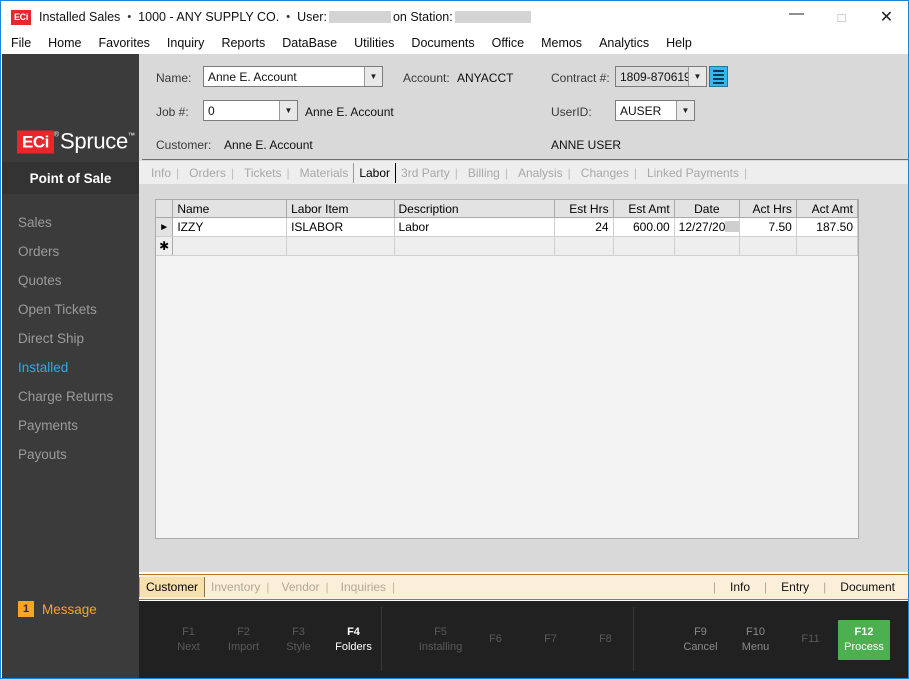 The image size is (909, 679). I want to click on job-combobox: 0 ▼, so click(250, 110).